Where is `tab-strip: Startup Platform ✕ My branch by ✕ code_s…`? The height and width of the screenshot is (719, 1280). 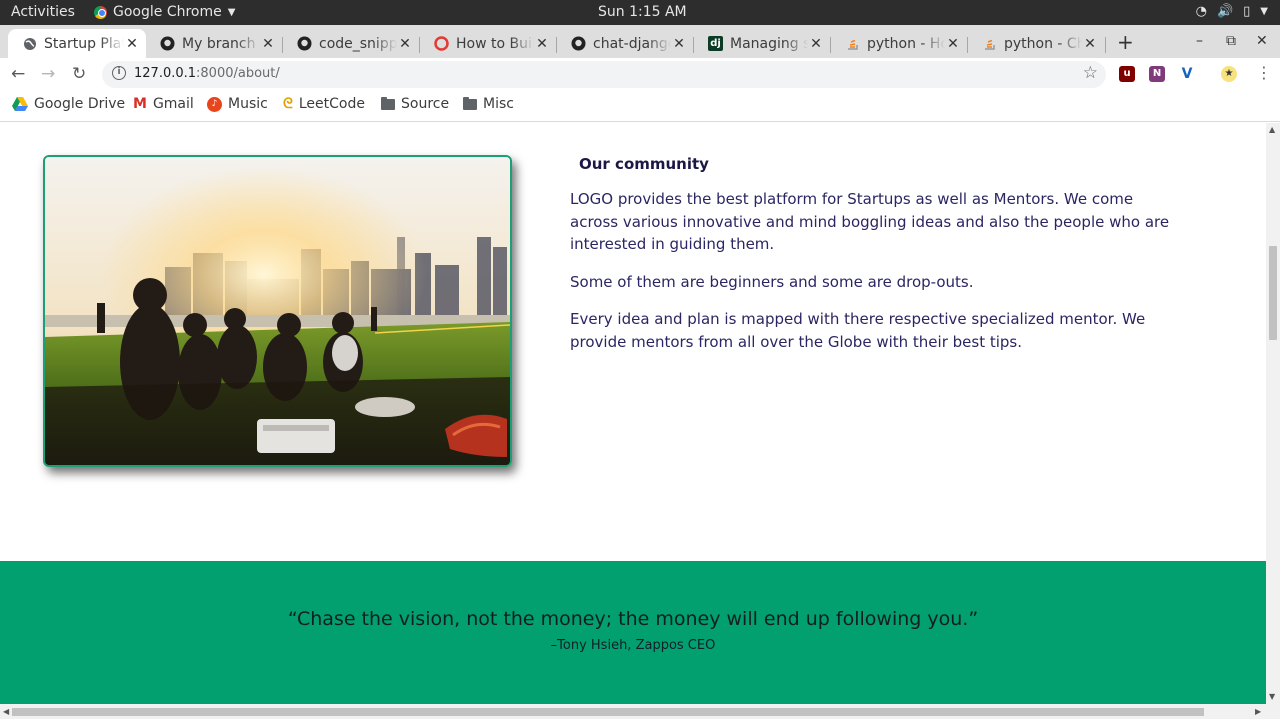
tab-strip: Startup Platform ✕ My branch by ✕ code_s… is located at coordinates (640, 41).